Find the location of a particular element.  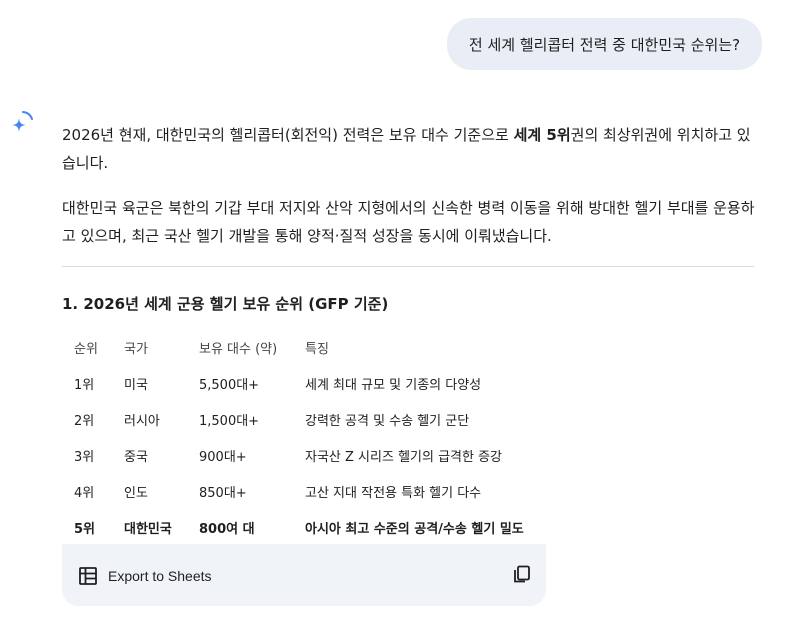

cell-feature: 고산 지대 작전용 특화 헬기 다수 is located at coordinates (393, 493).